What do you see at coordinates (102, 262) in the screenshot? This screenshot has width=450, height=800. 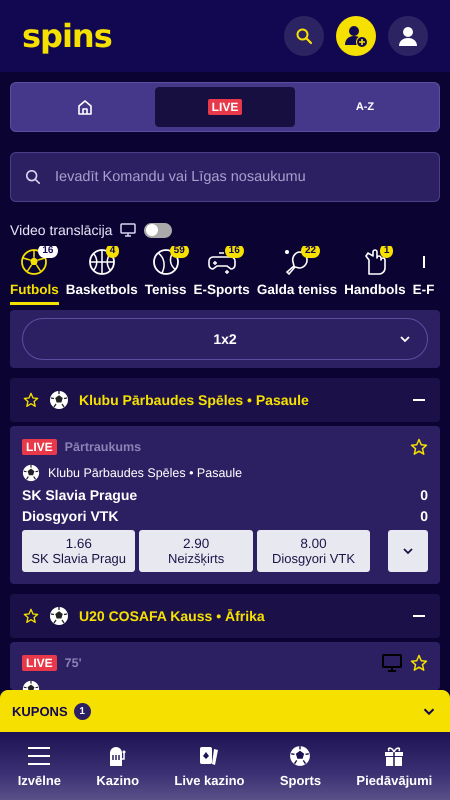 I see `basketball-icon` at bounding box center [102, 262].